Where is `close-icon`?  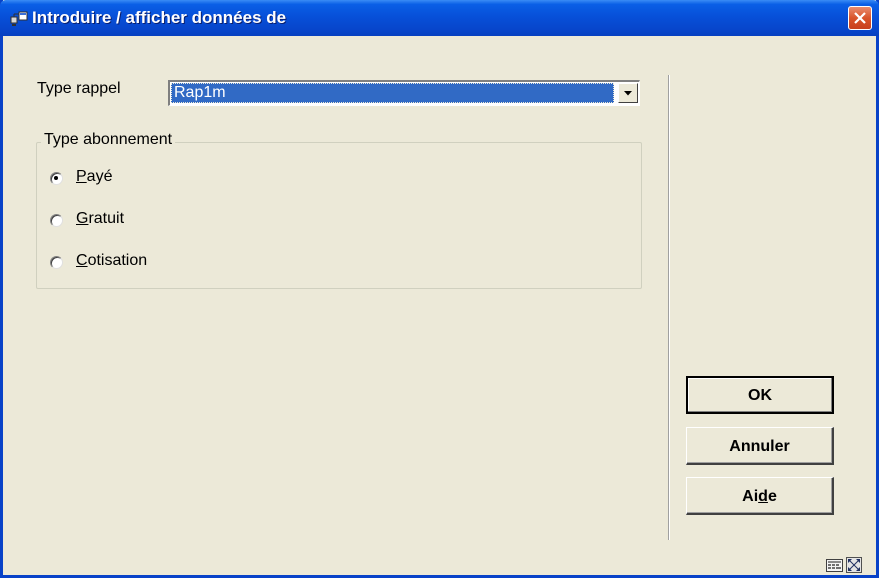 close-icon is located at coordinates (860, 18).